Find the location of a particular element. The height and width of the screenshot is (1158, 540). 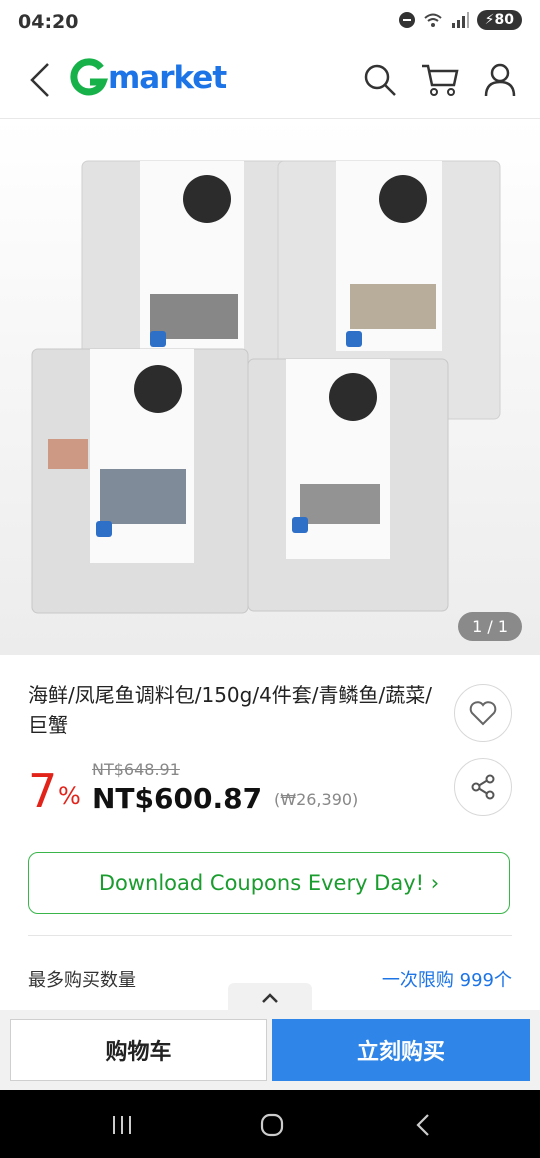

recent-apps-icon is located at coordinates (122, 1125).